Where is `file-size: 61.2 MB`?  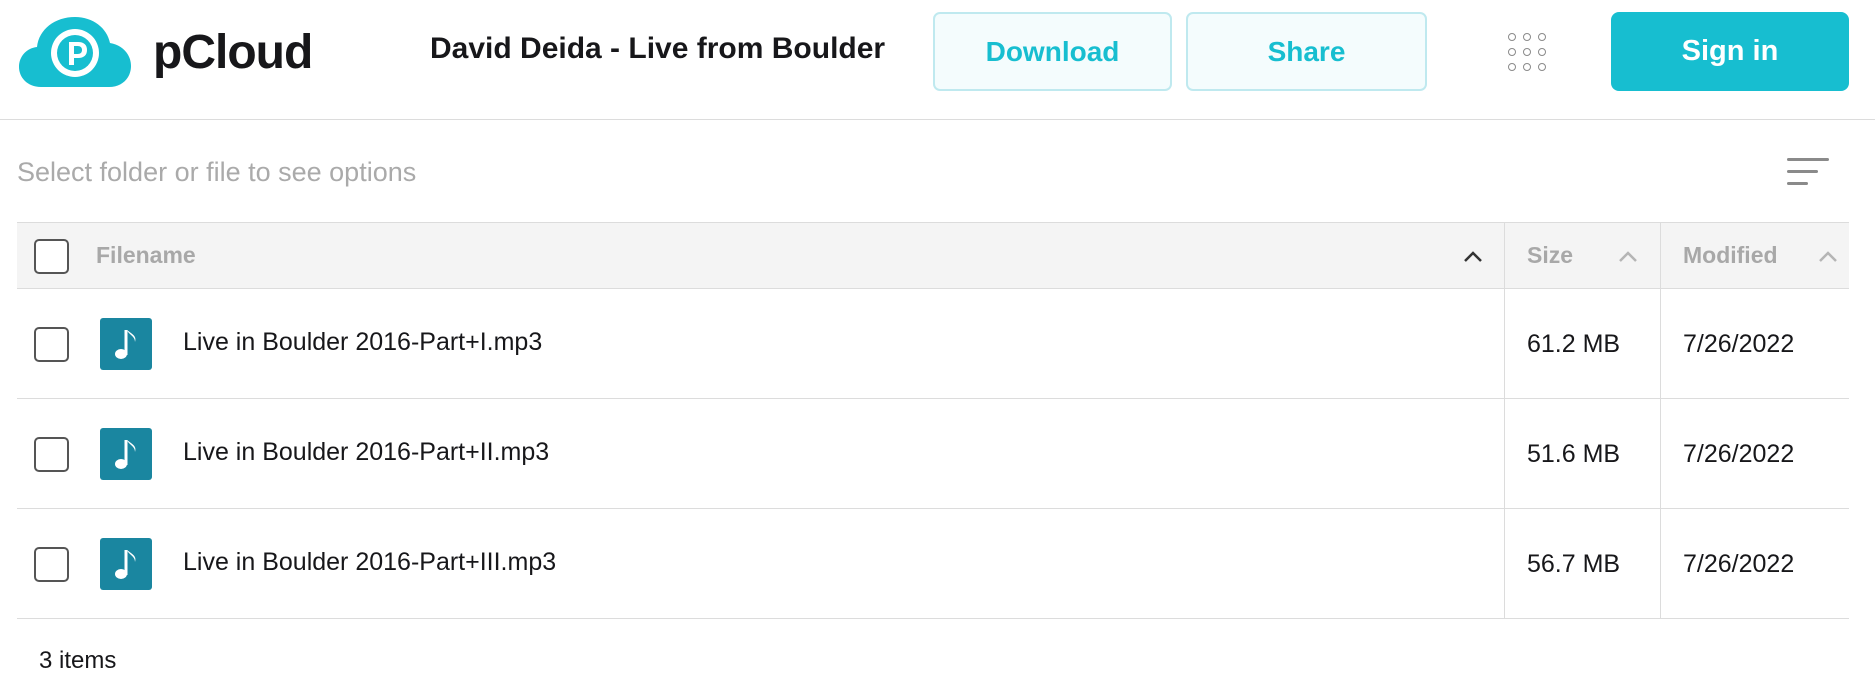 file-size: 61.2 MB is located at coordinates (1574, 344).